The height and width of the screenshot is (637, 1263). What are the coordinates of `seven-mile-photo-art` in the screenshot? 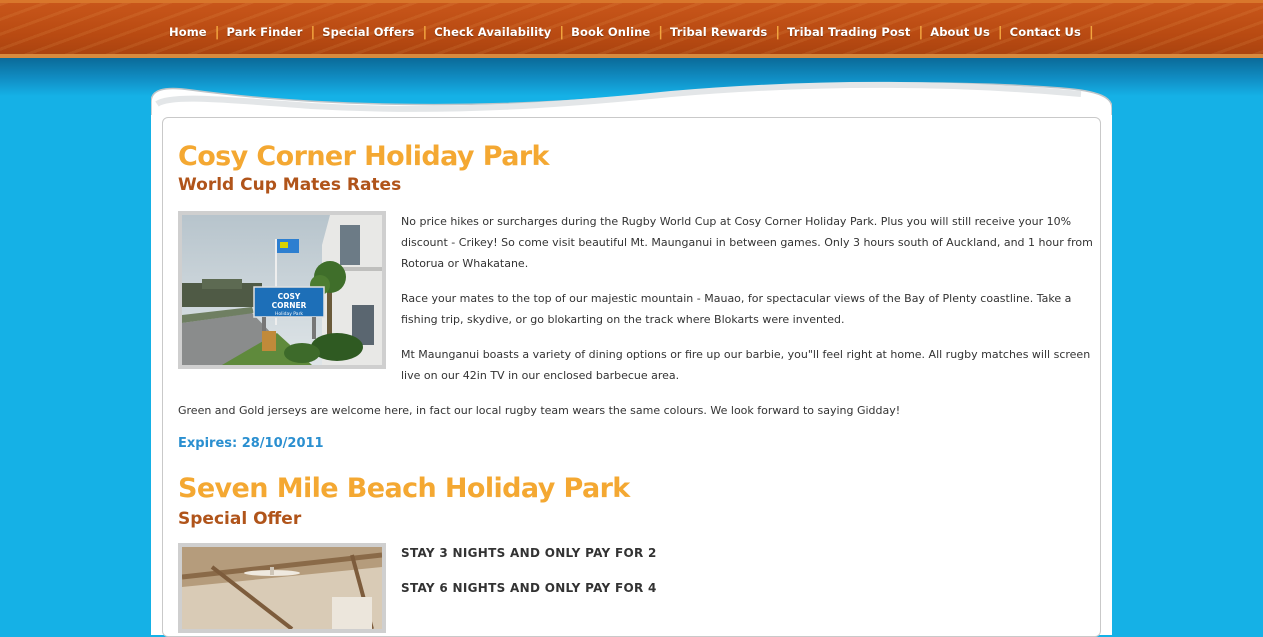 It's located at (282, 588).